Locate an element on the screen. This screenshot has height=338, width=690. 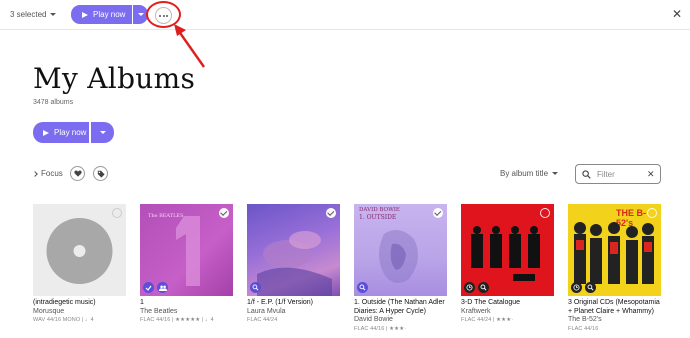
tag-icon is located at coordinates (101, 174).